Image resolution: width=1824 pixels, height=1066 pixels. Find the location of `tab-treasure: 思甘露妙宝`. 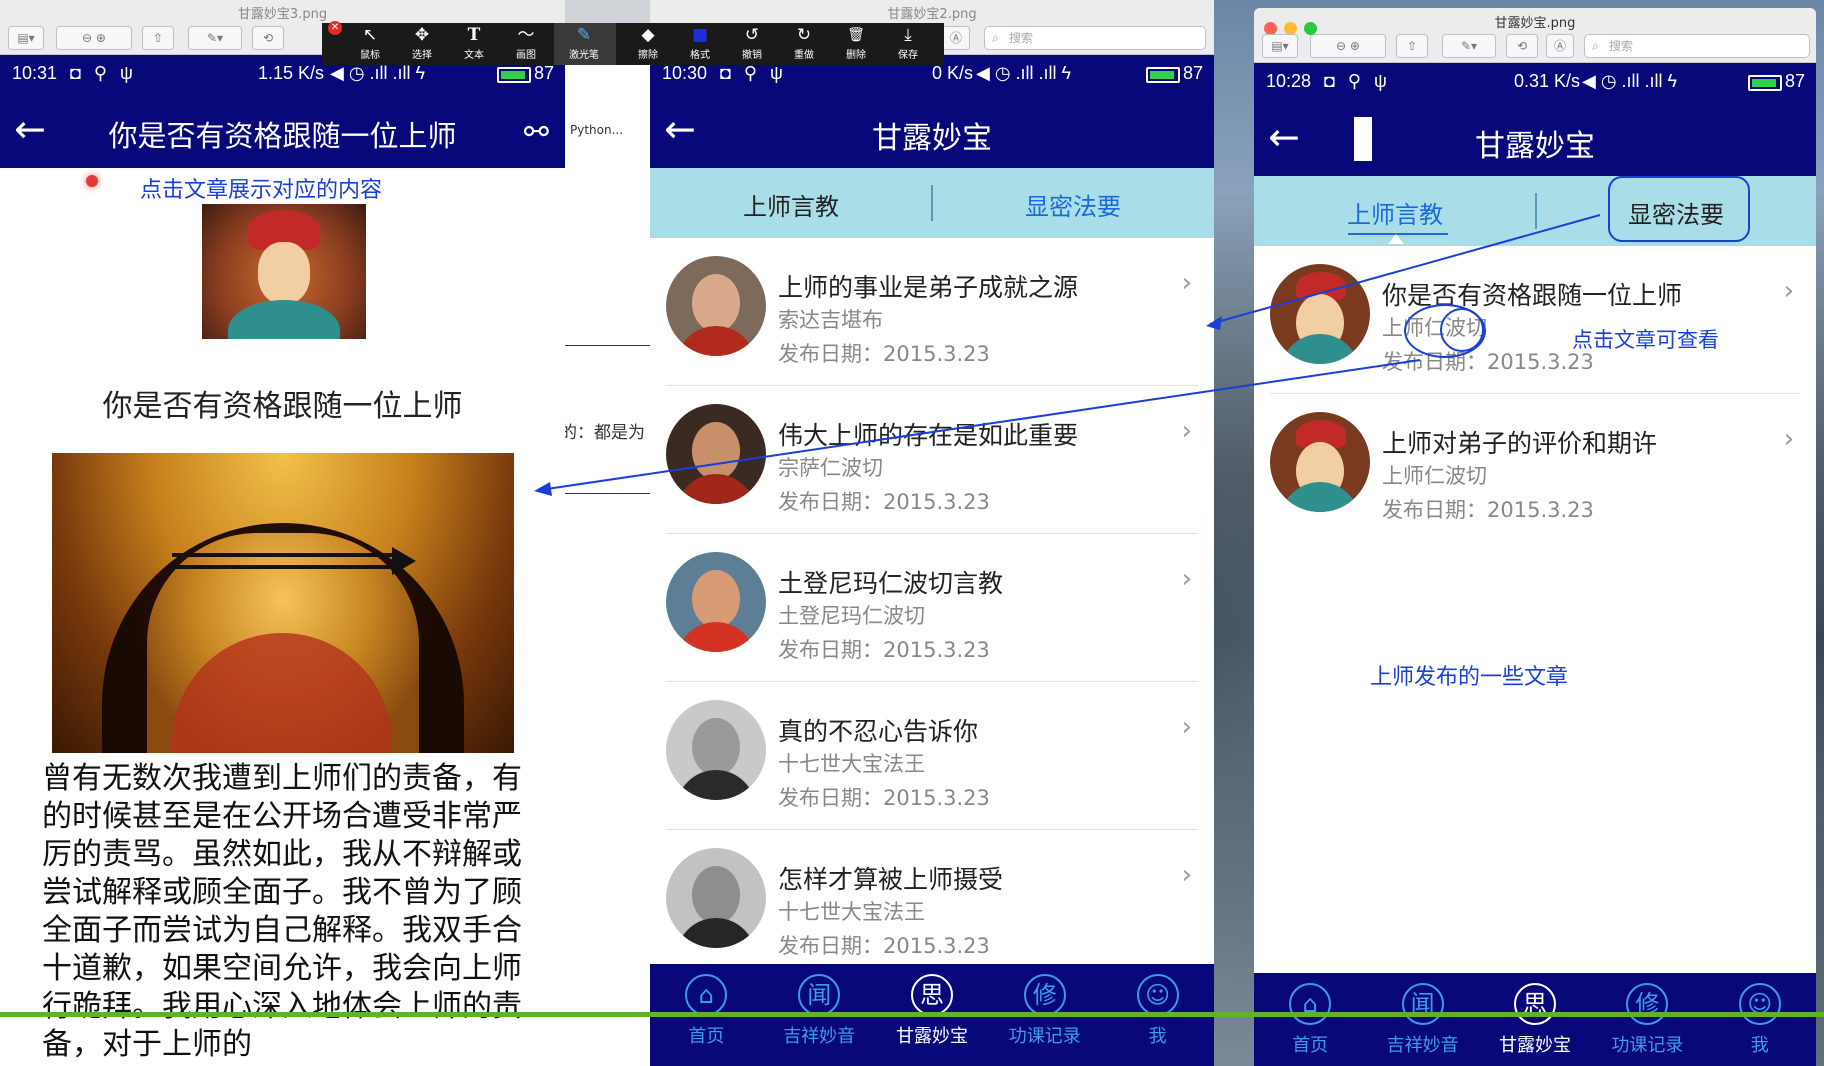

tab-treasure: 思甘露妙宝 is located at coordinates (932, 1006).